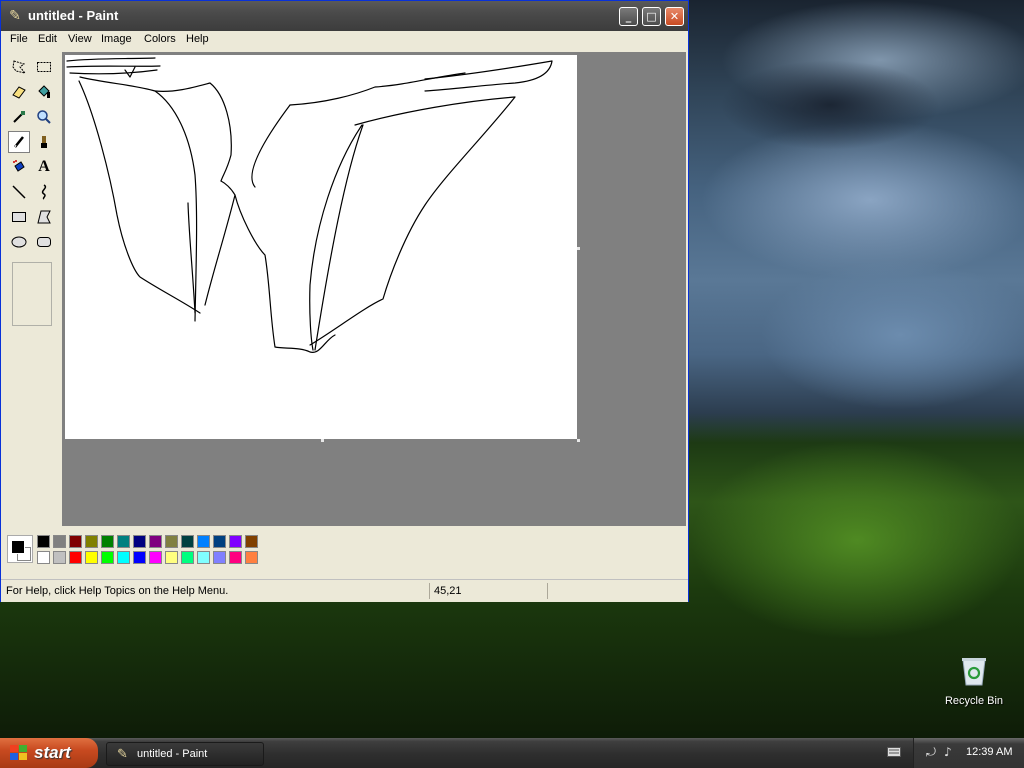  What do you see at coordinates (448, 591) in the screenshot?
I see `cursor-coordinates: 45,21` at bounding box center [448, 591].